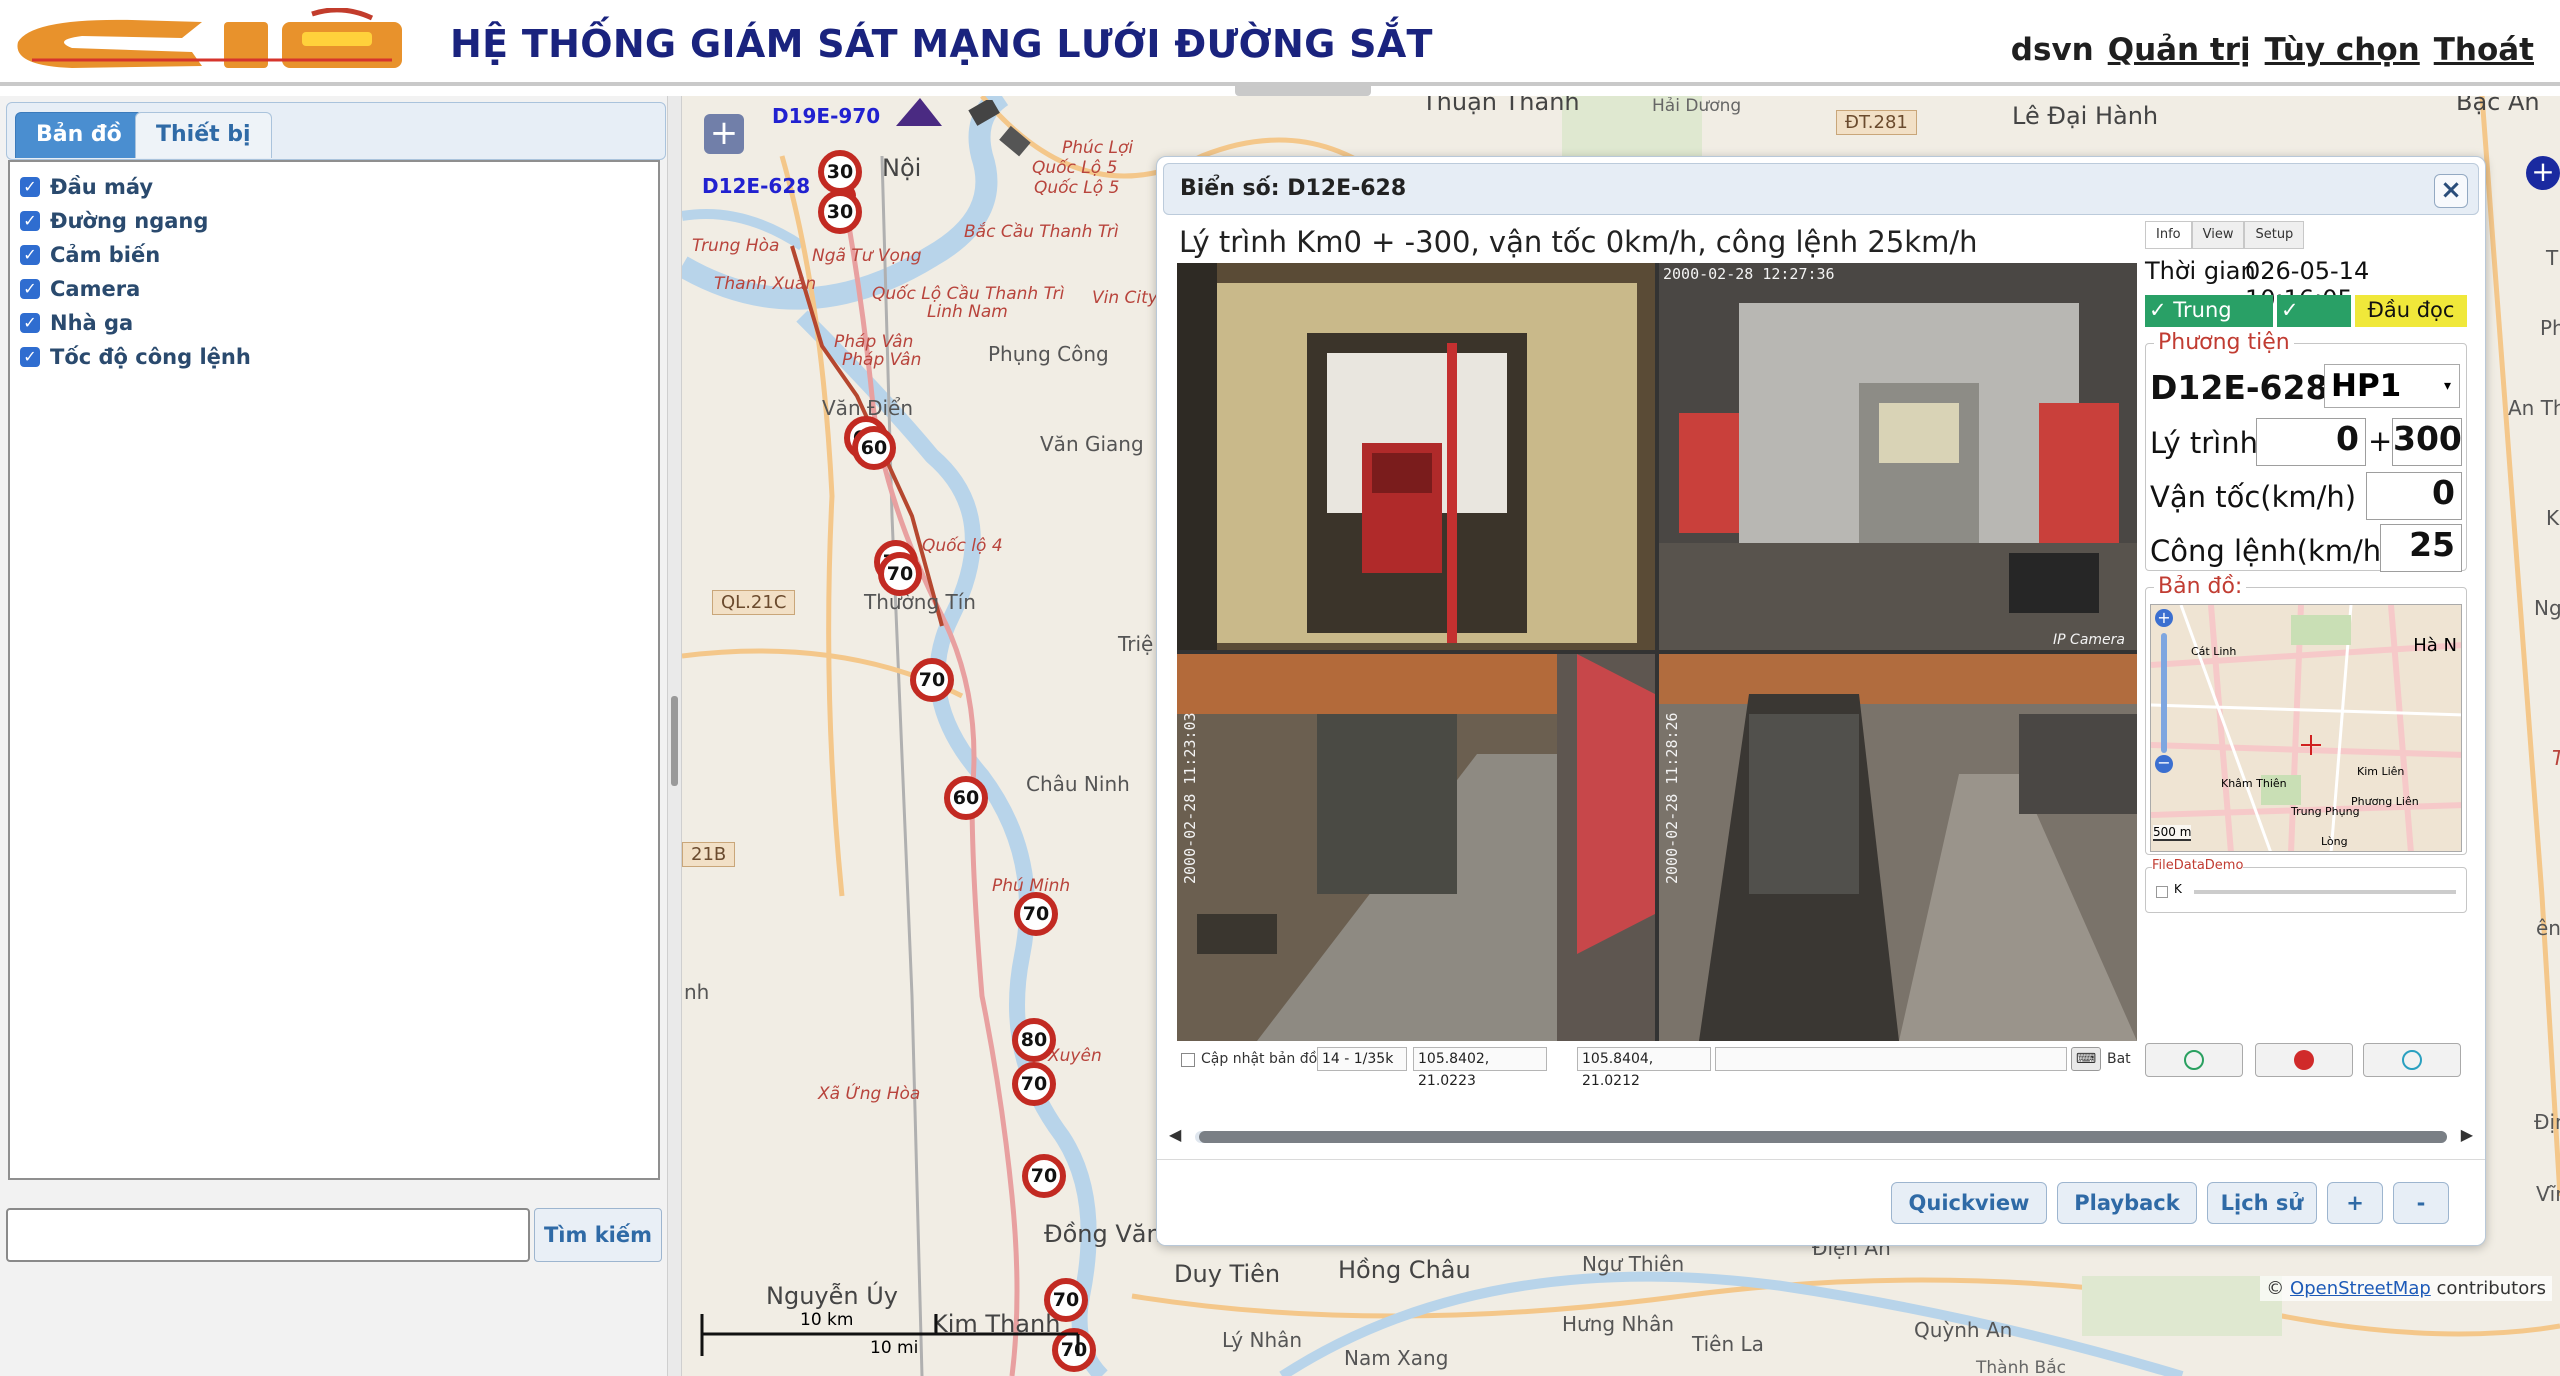  I want to click on minimap-zoom-slider, so click(2164, 693).